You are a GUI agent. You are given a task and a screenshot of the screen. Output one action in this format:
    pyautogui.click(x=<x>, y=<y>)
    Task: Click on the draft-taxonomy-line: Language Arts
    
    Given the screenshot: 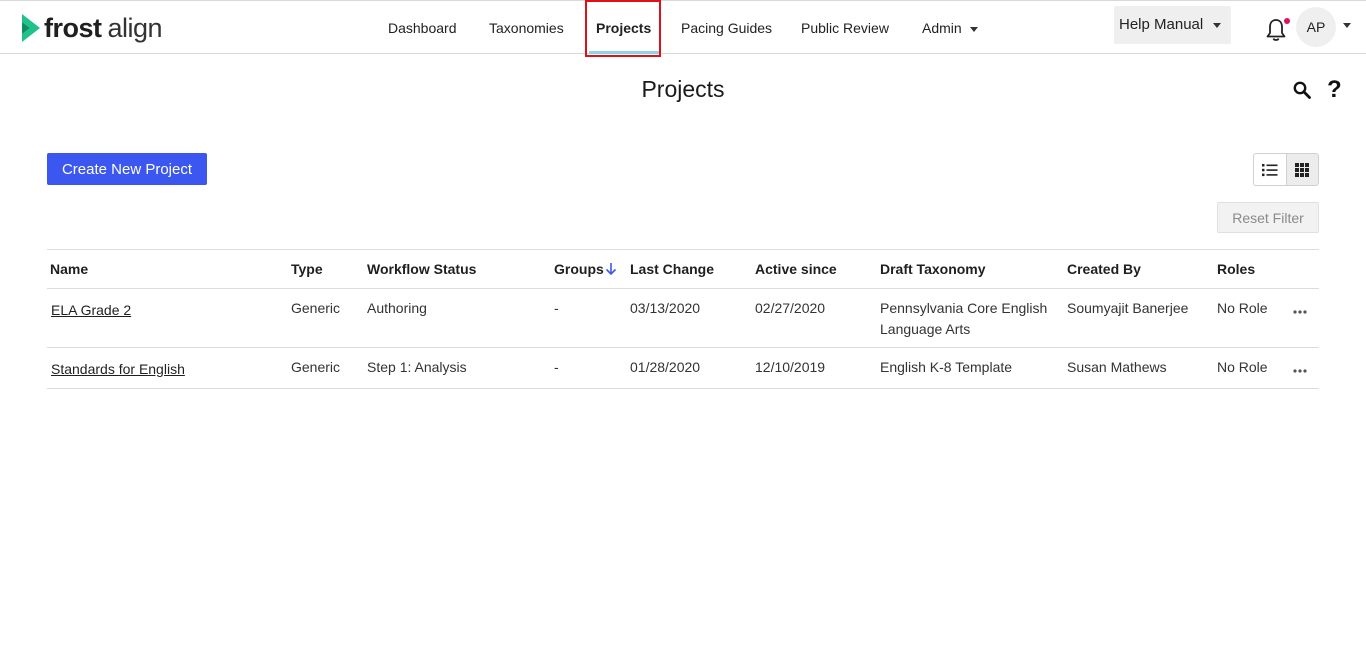 What is the action you would take?
    pyautogui.click(x=925, y=329)
    